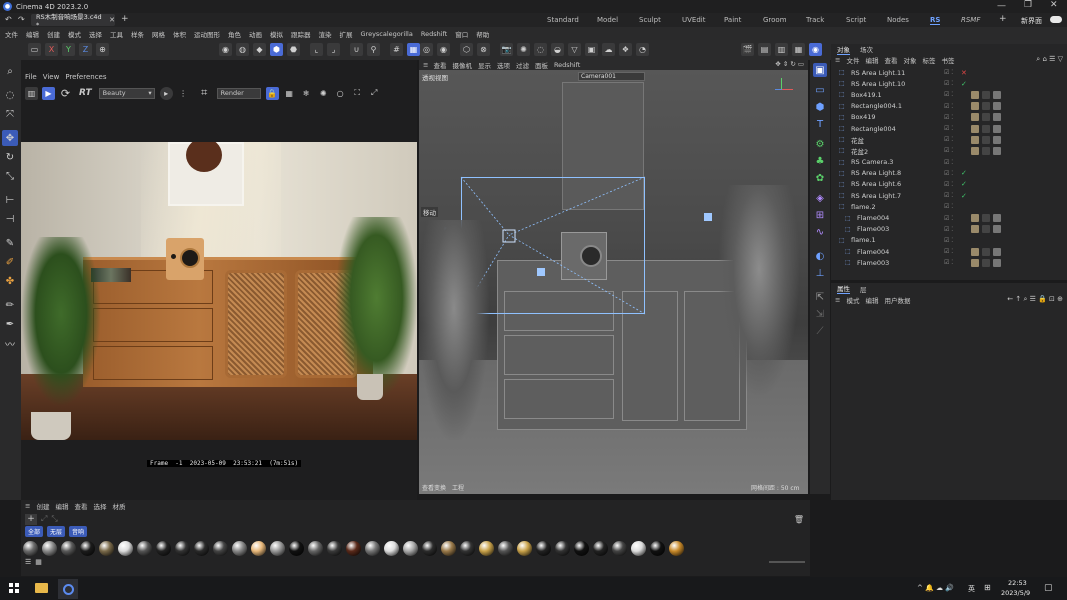  Describe the element at coordinates (608, 49) in the screenshot. I see `environment-icon: ☁` at that location.